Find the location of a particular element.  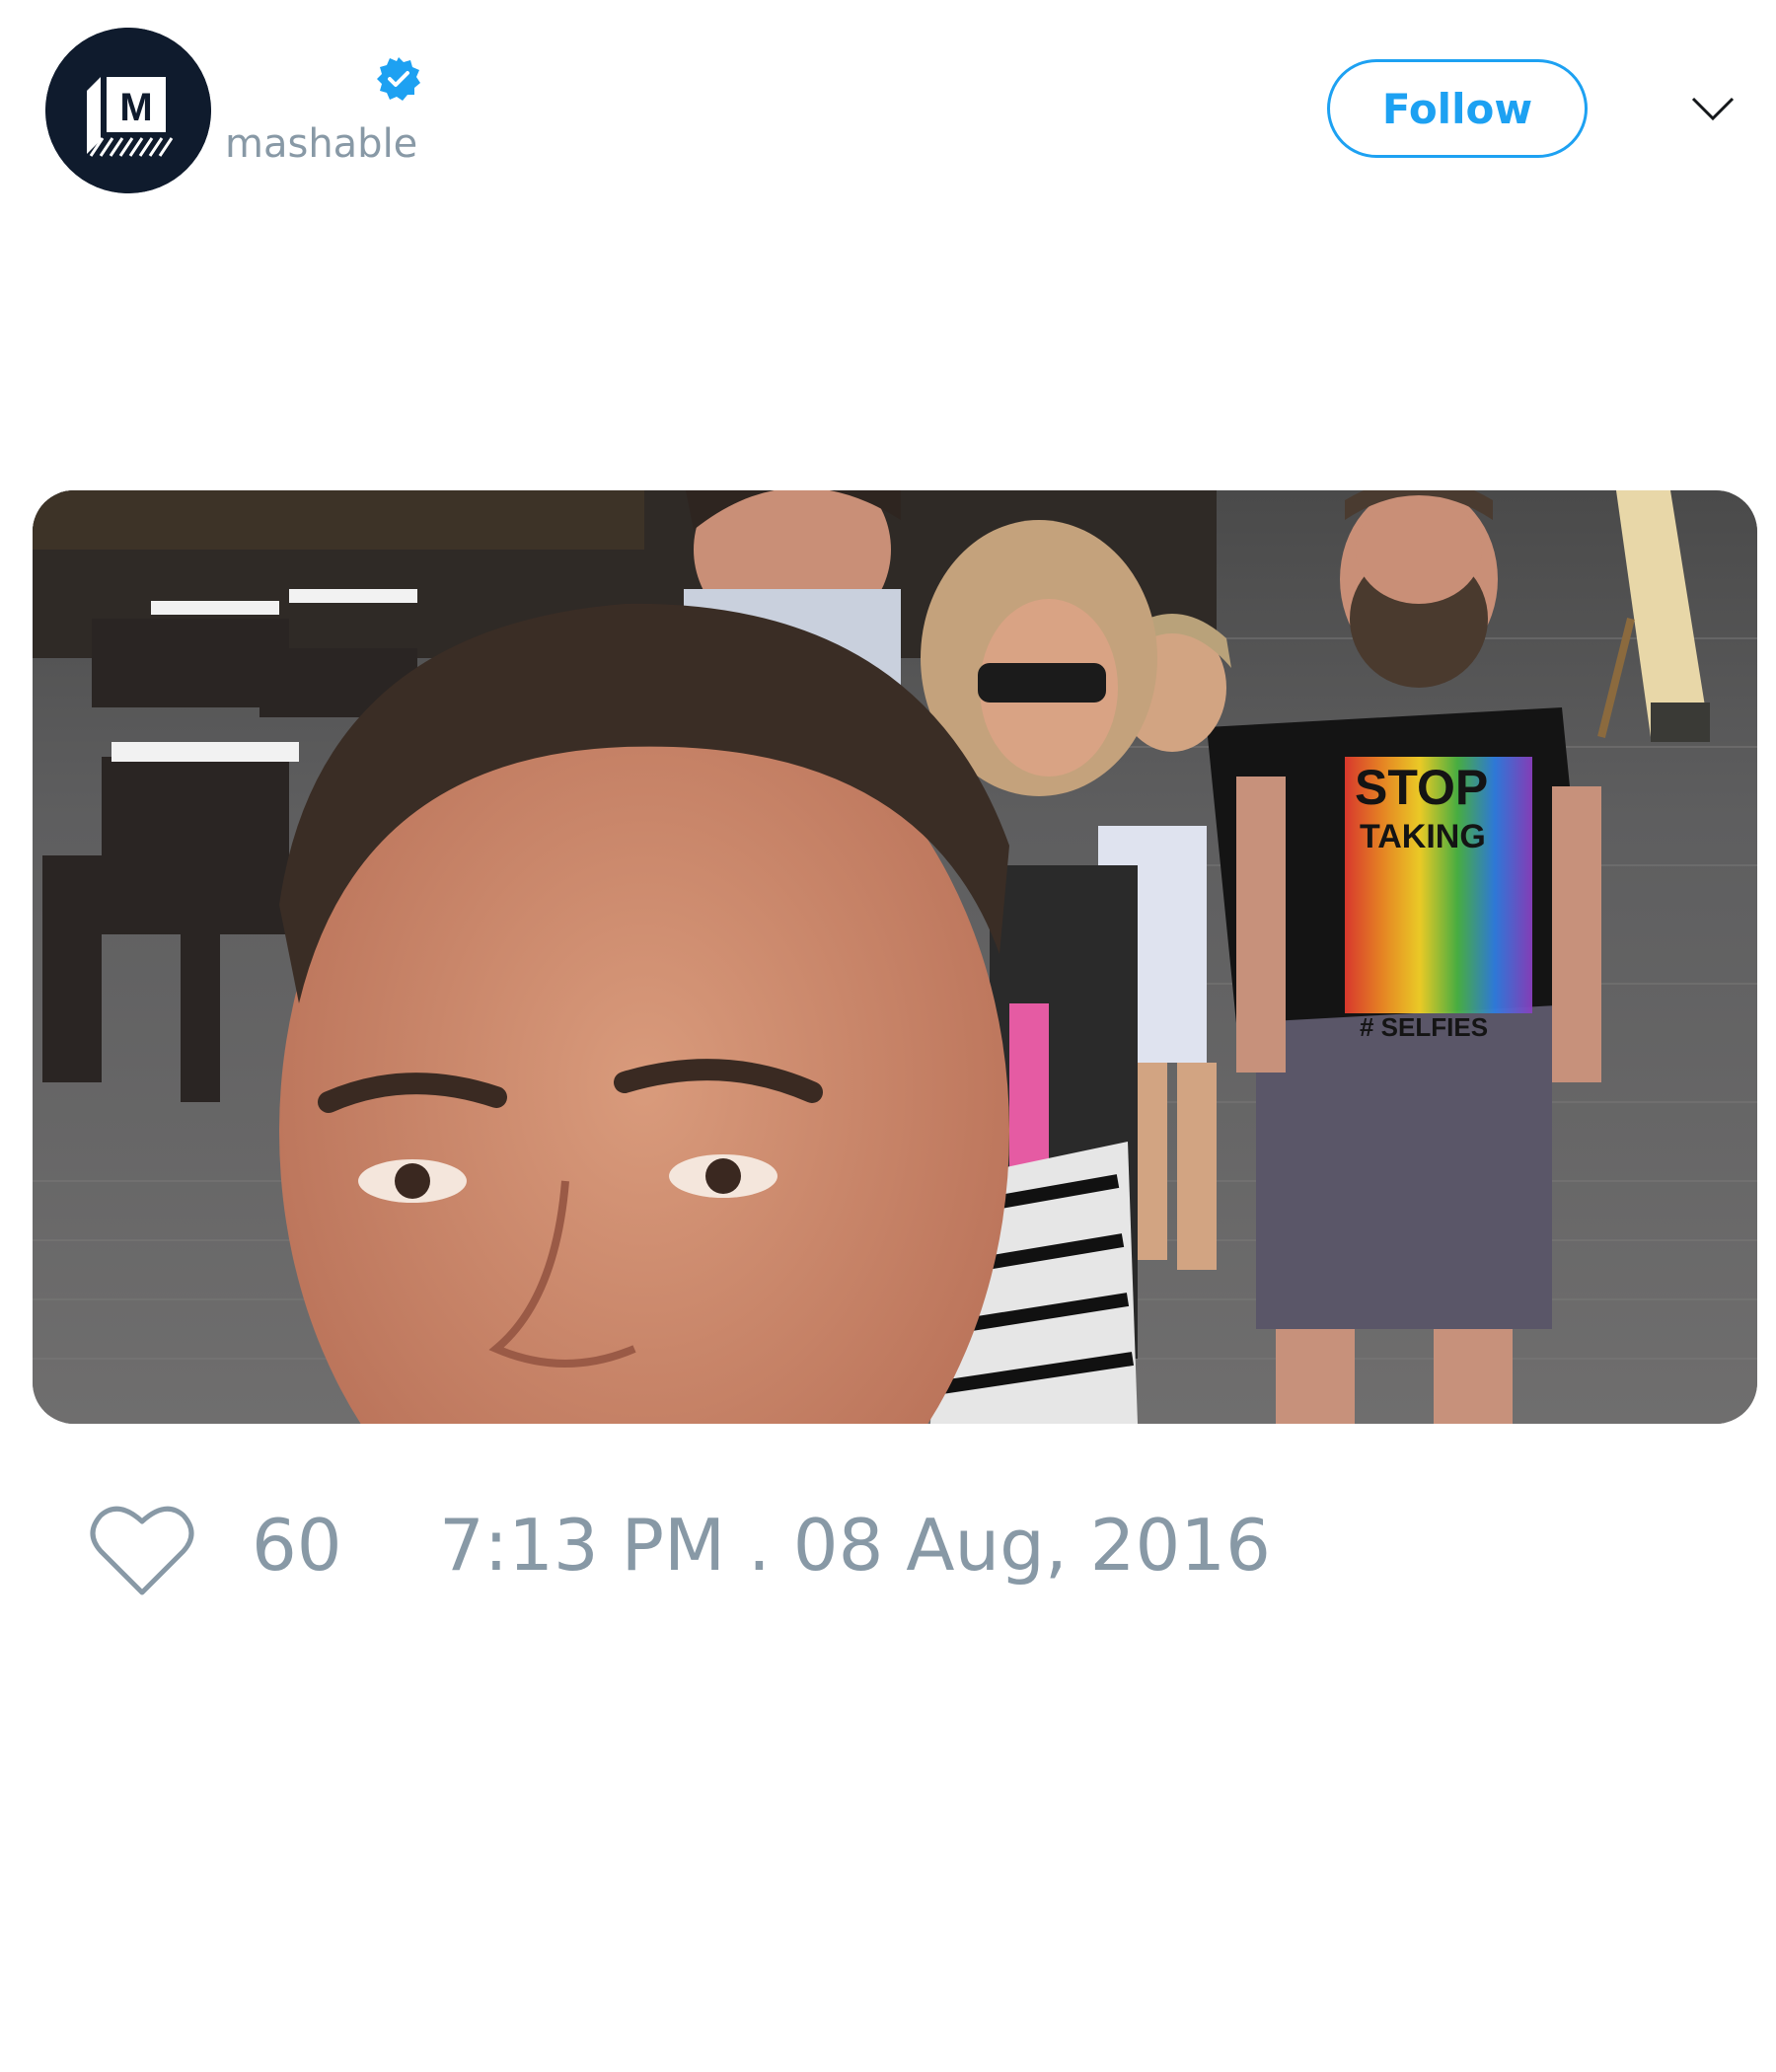

shirt-text-line1: STOP is located at coordinates (1422, 788).